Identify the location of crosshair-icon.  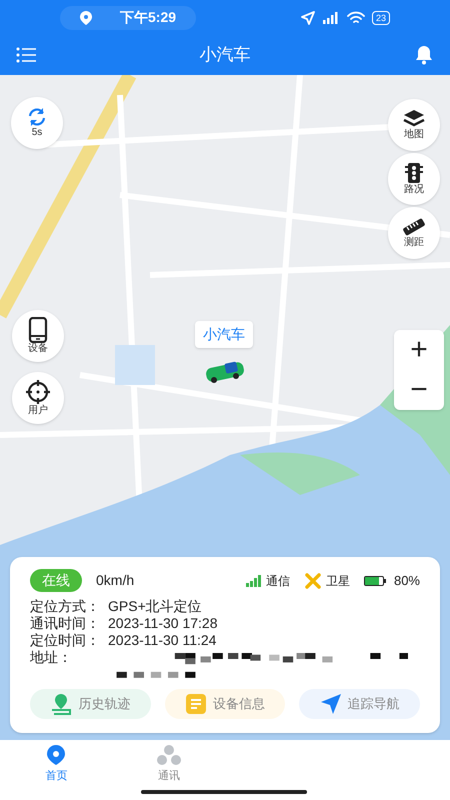
(38, 392).